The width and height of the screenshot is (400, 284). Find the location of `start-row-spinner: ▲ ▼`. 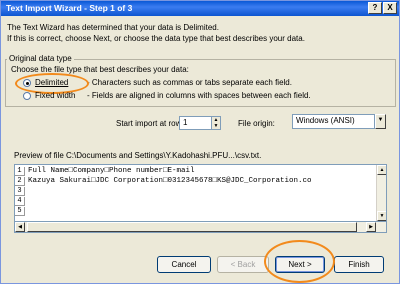

start-row-spinner: ▲ ▼ is located at coordinates (216, 123).